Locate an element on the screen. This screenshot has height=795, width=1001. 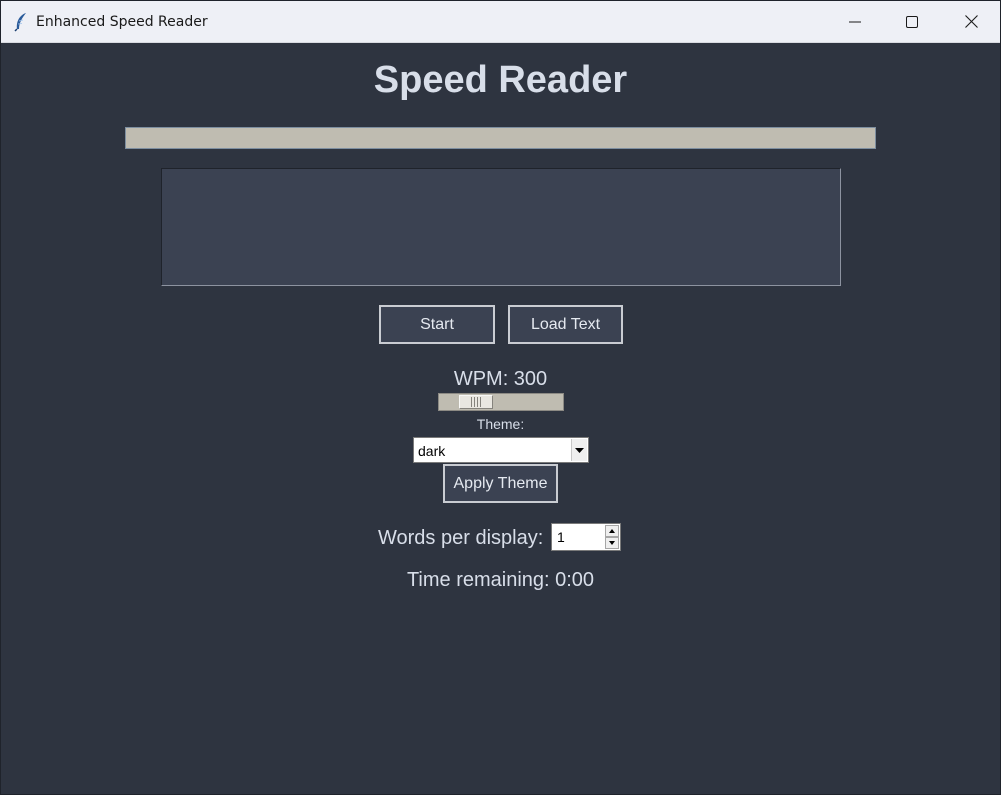
words-per-display-label: Words per display: is located at coordinates (461, 538).